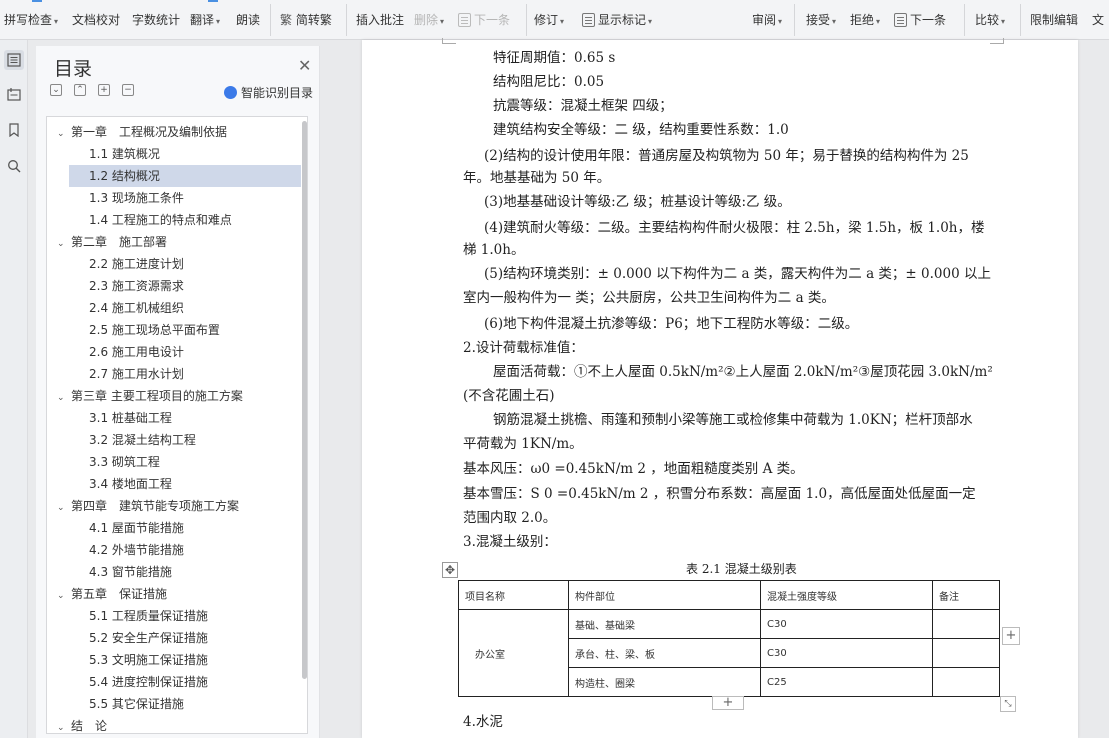 This screenshot has width=1109, height=738. Describe the element at coordinates (173, 330) in the screenshot. I see `toc-section-item: 2.5 施工现场总平面布置` at that location.